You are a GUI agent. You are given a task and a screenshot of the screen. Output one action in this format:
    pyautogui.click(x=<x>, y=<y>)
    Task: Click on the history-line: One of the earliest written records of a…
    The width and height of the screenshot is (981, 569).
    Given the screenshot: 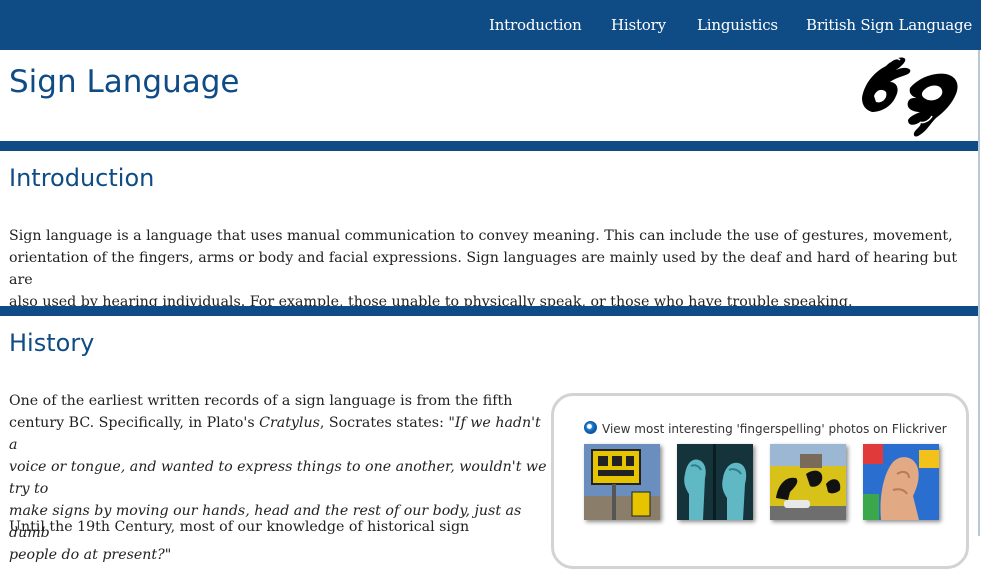 What is the action you would take?
    pyautogui.click(x=261, y=401)
    